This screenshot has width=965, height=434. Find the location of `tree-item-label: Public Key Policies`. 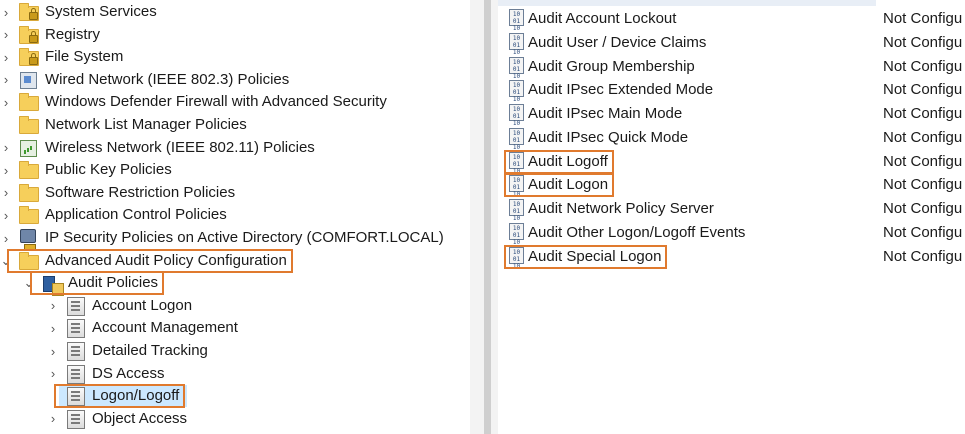

tree-item-label: Public Key Policies is located at coordinates (108, 170).